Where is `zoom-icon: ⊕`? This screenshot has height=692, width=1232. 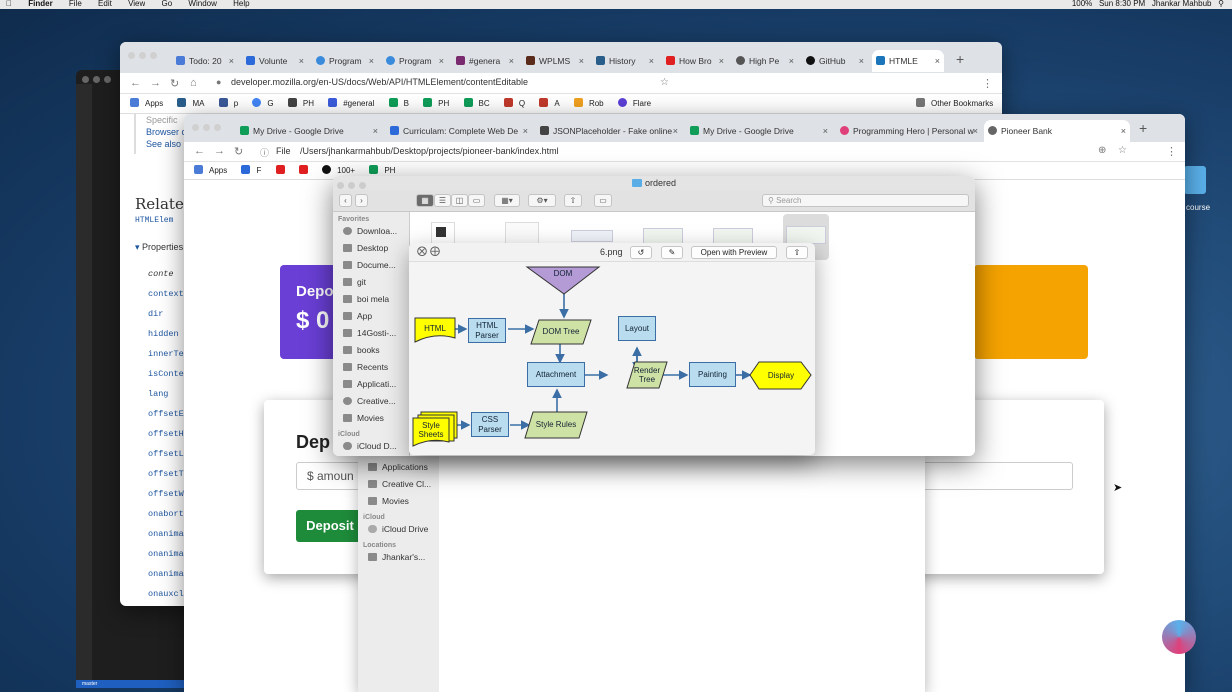 zoom-icon: ⊕ is located at coordinates (1102, 150).